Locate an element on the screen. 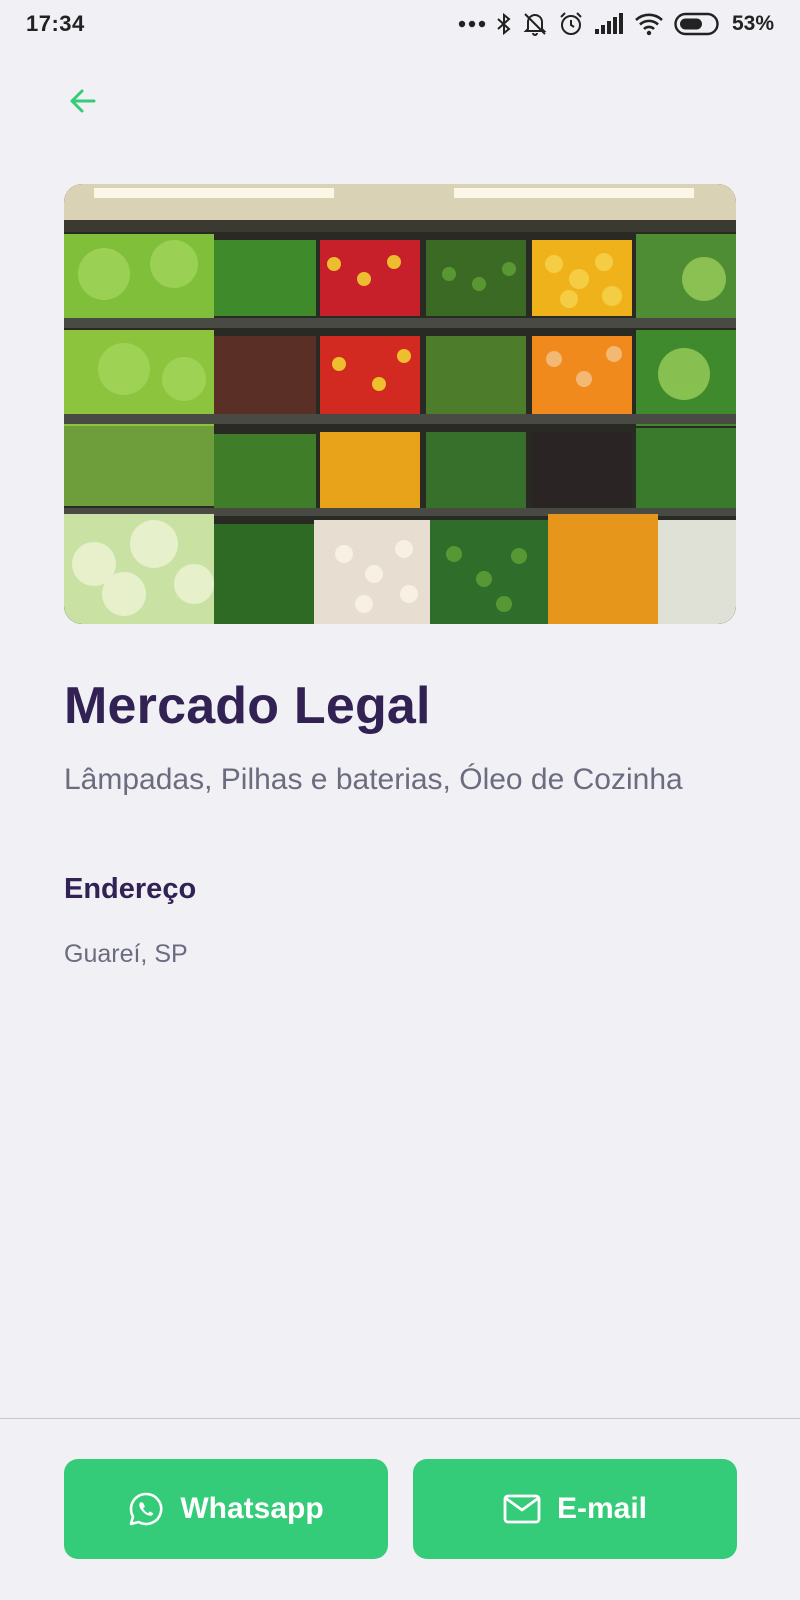 The image size is (800, 1600). whatsapp-label: Whatsapp is located at coordinates (252, 1508).